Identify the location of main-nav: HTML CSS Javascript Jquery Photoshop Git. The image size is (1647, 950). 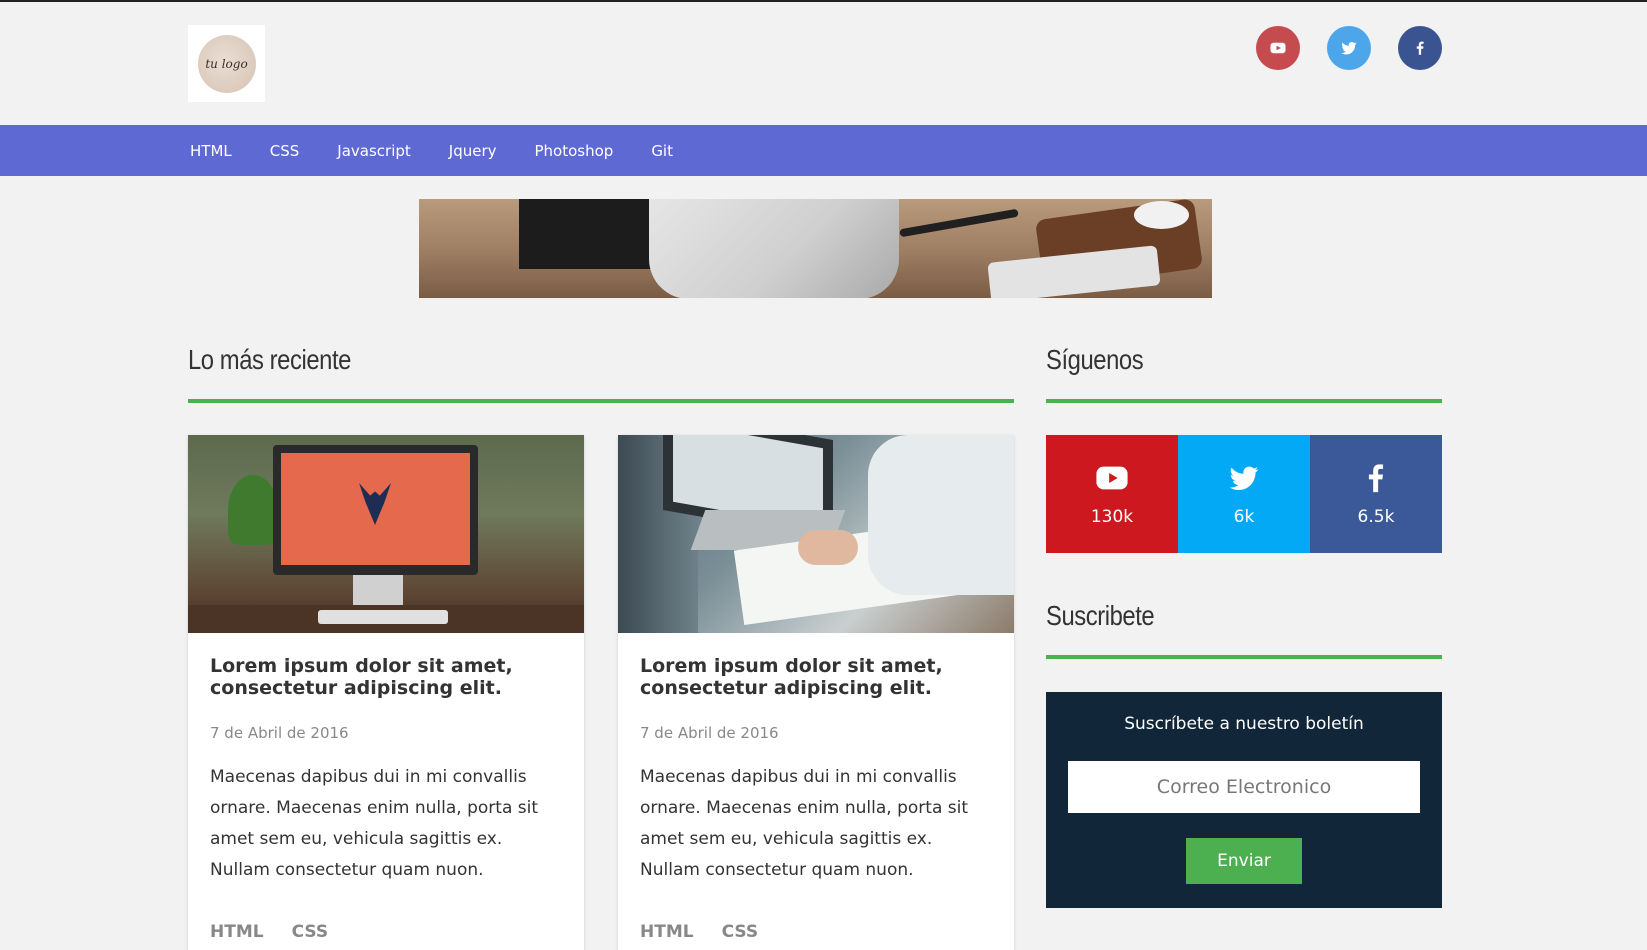
(823, 150).